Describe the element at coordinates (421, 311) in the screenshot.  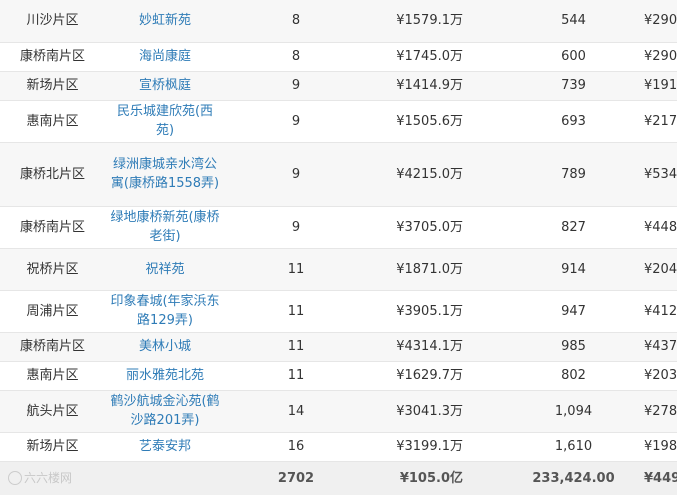
I see `total-price-cell: ¥3905.1万` at that location.